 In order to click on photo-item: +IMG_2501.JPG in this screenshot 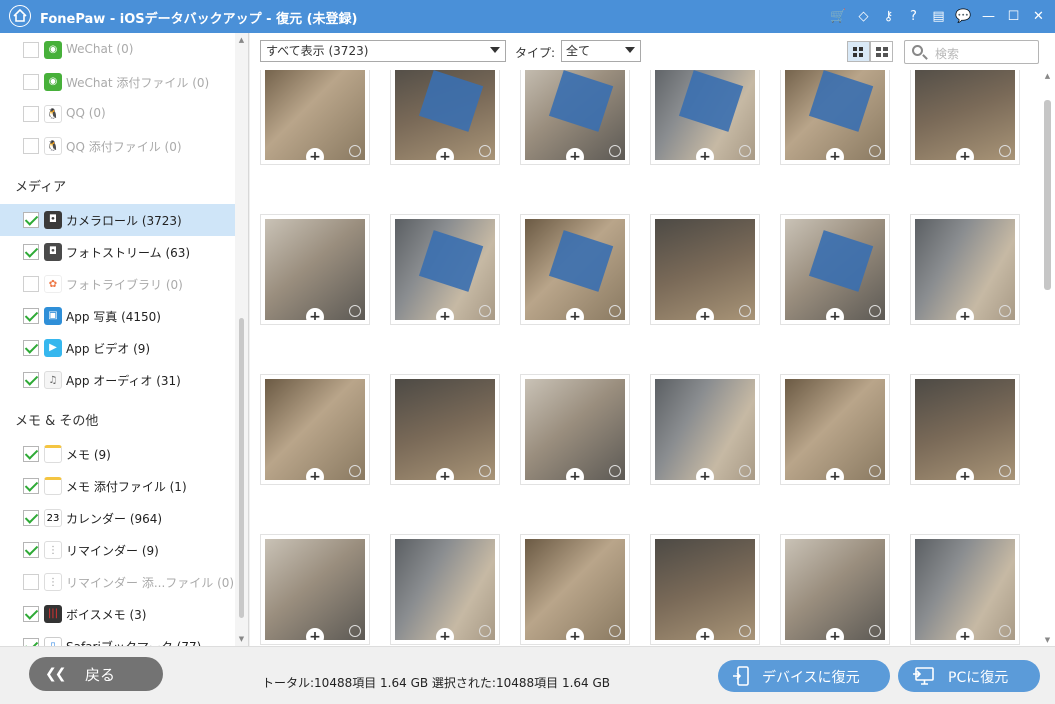, I will do `click(965, 309)`.